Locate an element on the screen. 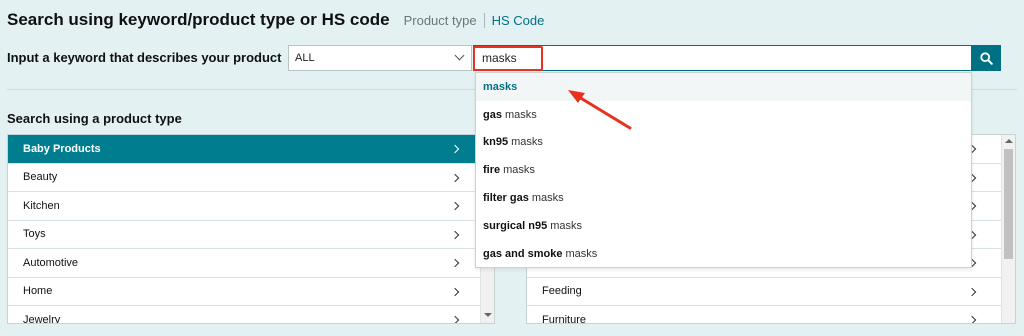 The height and width of the screenshot is (336, 1024). product-type-item-home: Home is located at coordinates (251, 292).